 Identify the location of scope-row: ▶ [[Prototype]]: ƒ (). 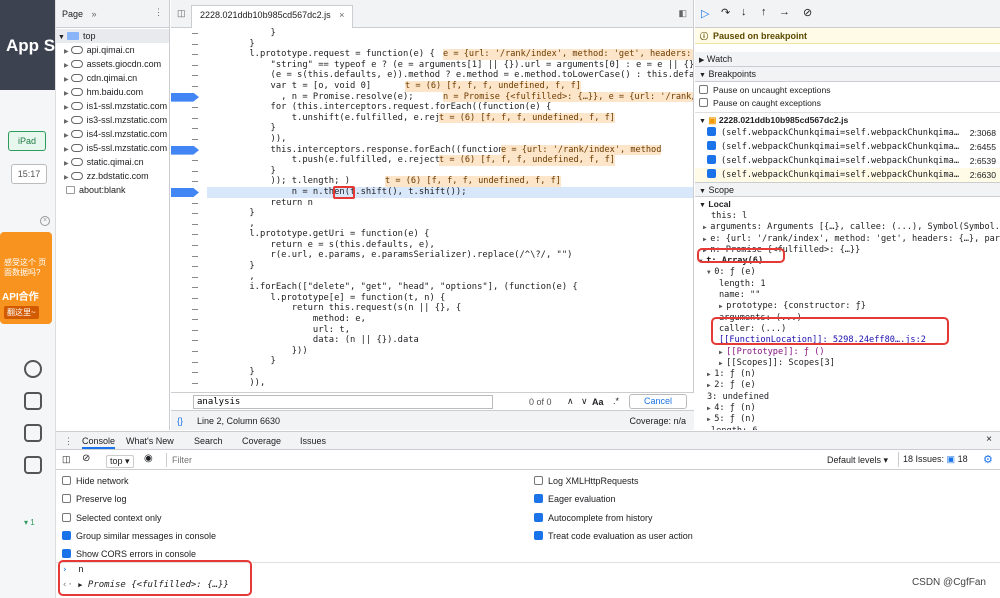
(847, 352).